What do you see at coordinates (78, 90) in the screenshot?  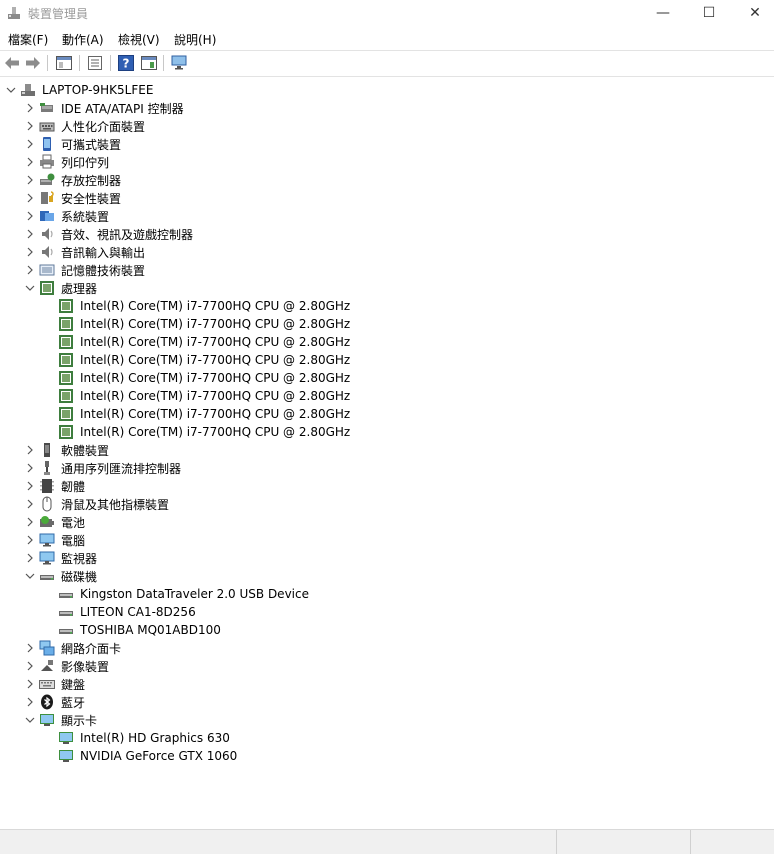 I see `tree-root-item: LAPTOP-9HK5LFEE` at bounding box center [78, 90].